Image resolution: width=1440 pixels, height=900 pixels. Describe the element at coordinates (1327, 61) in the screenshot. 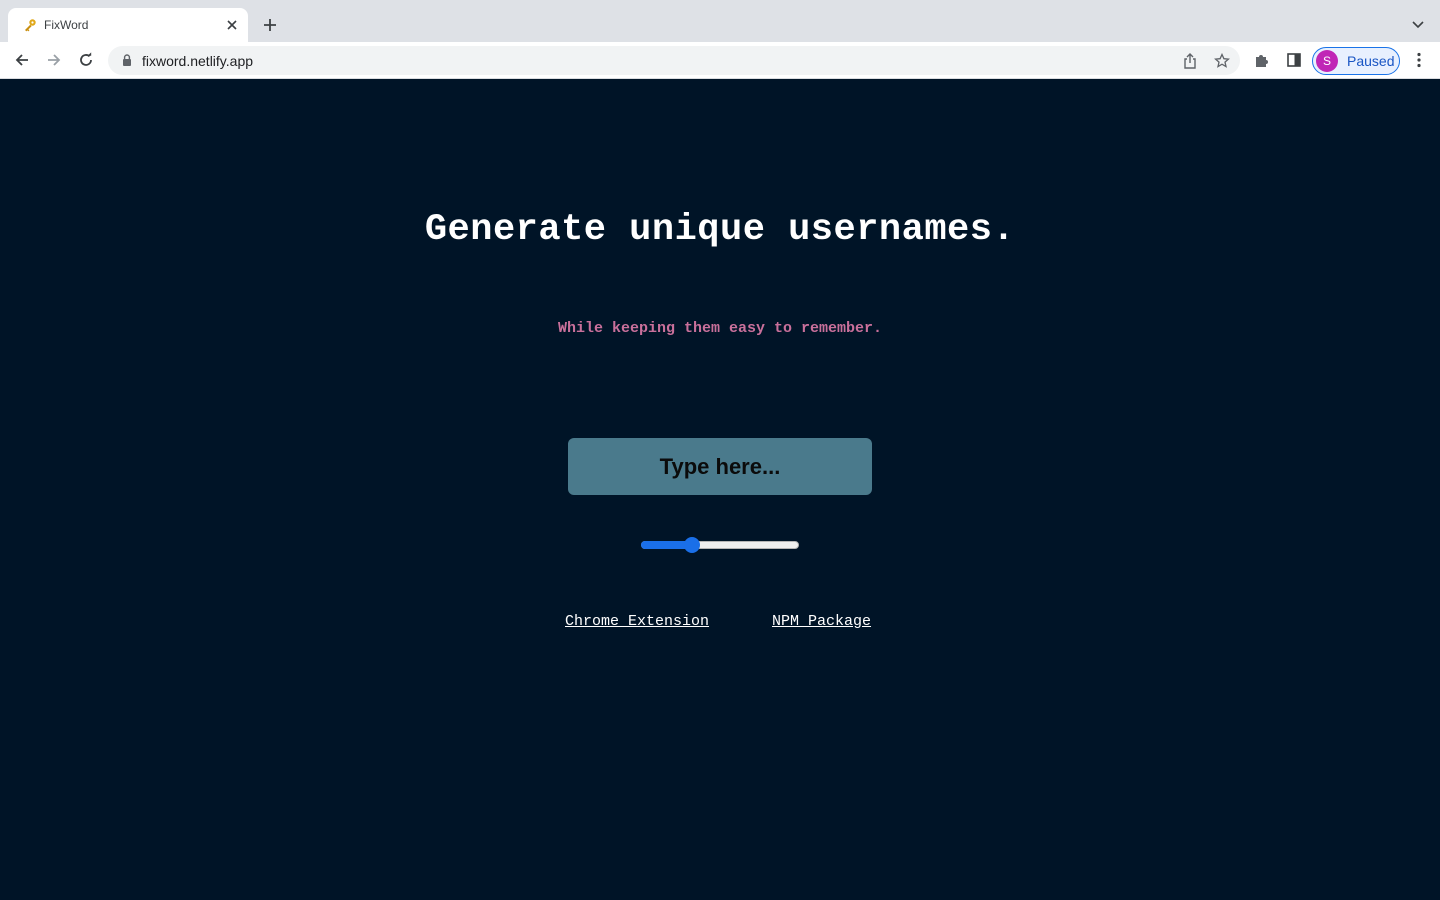

I see `avatar: S` at that location.